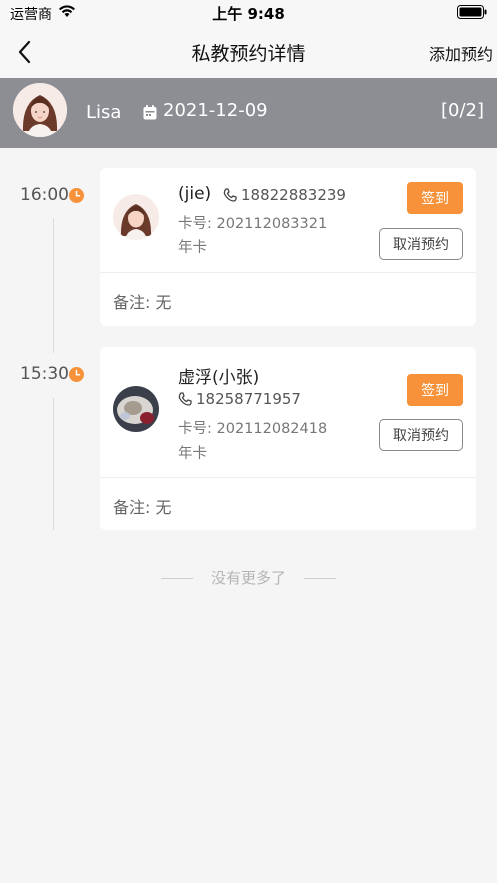  I want to click on calendar-icon, so click(150, 112).